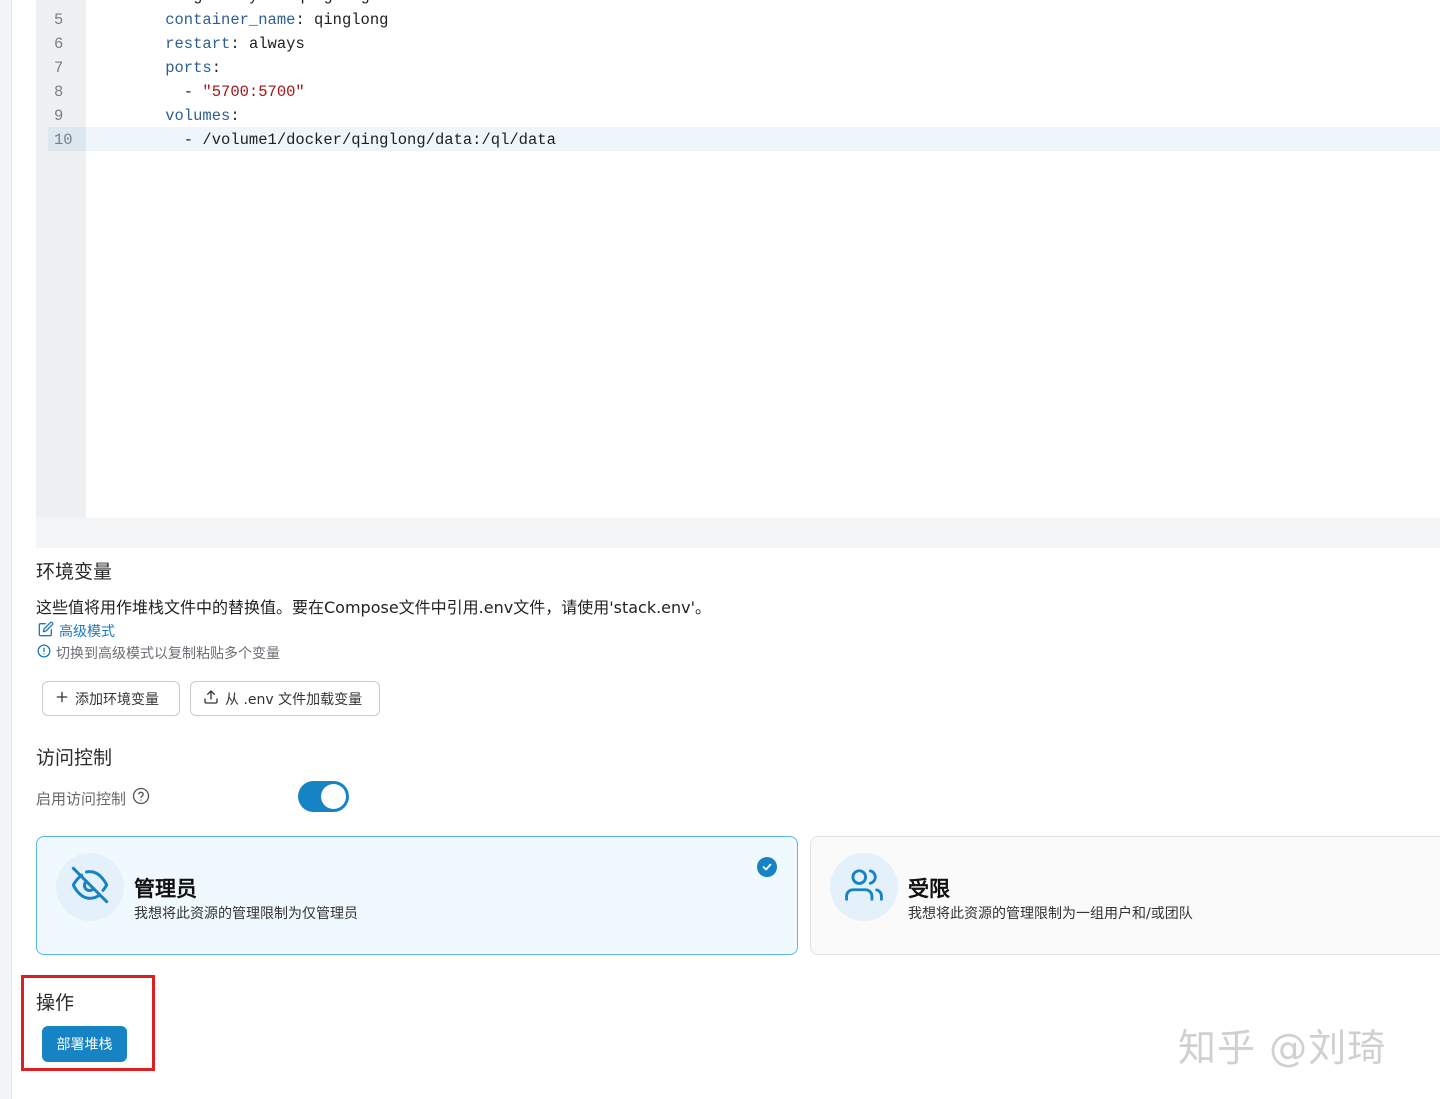 The width and height of the screenshot is (1440, 1099). What do you see at coordinates (929, 889) in the screenshot?
I see `restricted-card-title: 受限` at bounding box center [929, 889].